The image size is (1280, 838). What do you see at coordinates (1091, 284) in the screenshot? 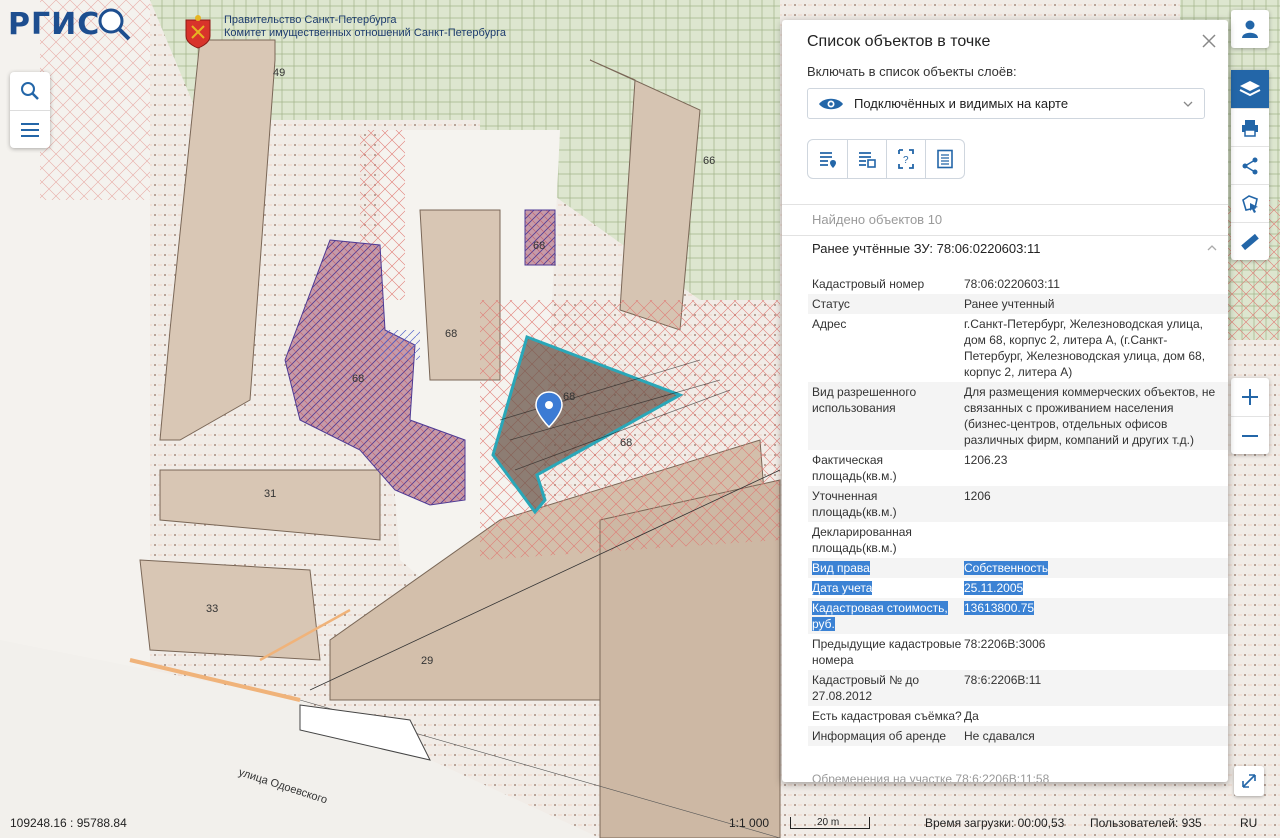
I see `attribute-value: 78:06:0220603:11` at bounding box center [1091, 284].